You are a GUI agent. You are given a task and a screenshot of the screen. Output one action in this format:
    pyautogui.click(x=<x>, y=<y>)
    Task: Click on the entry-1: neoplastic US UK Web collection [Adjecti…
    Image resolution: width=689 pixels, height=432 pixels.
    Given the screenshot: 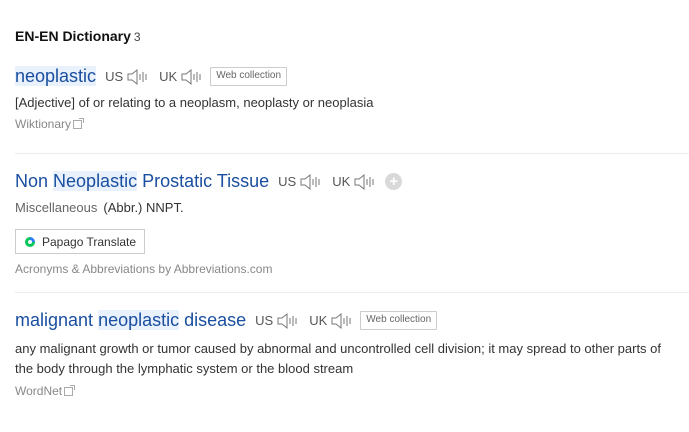 What is the action you would take?
    pyautogui.click(x=352, y=98)
    